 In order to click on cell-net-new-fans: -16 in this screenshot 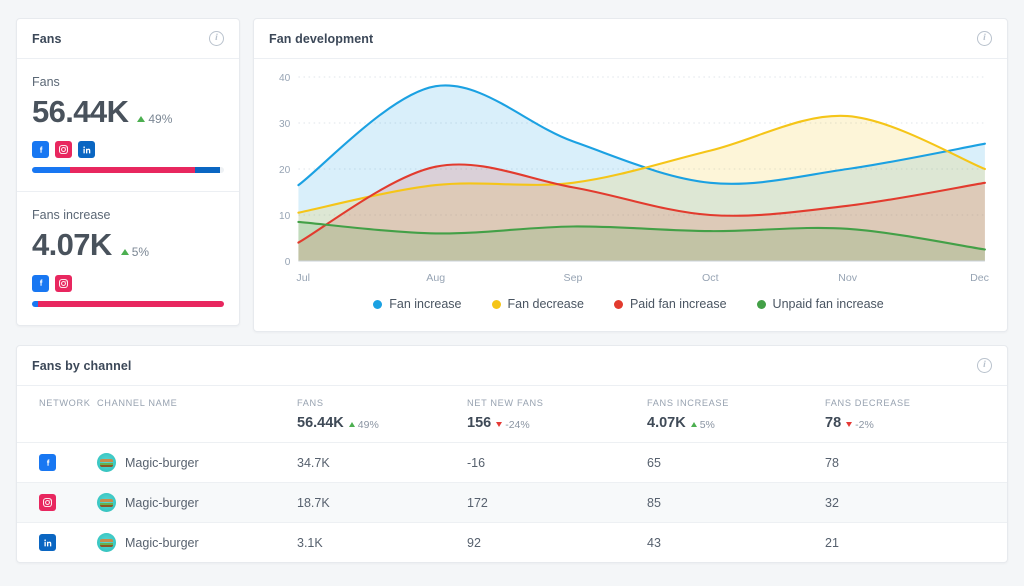, I will do `click(549, 462)`.